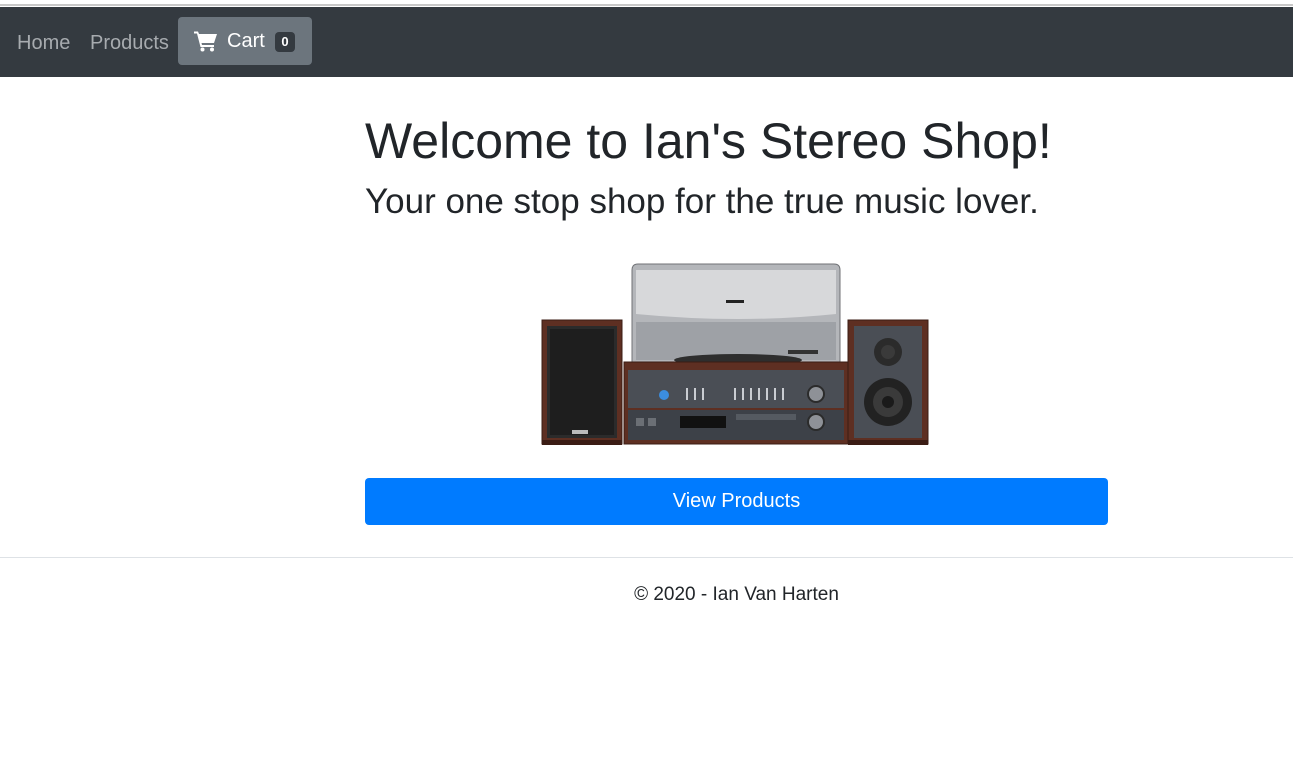 The width and height of the screenshot is (1293, 765). Describe the element at coordinates (129, 43) in the screenshot. I see `nav-link-products: Products` at that location.